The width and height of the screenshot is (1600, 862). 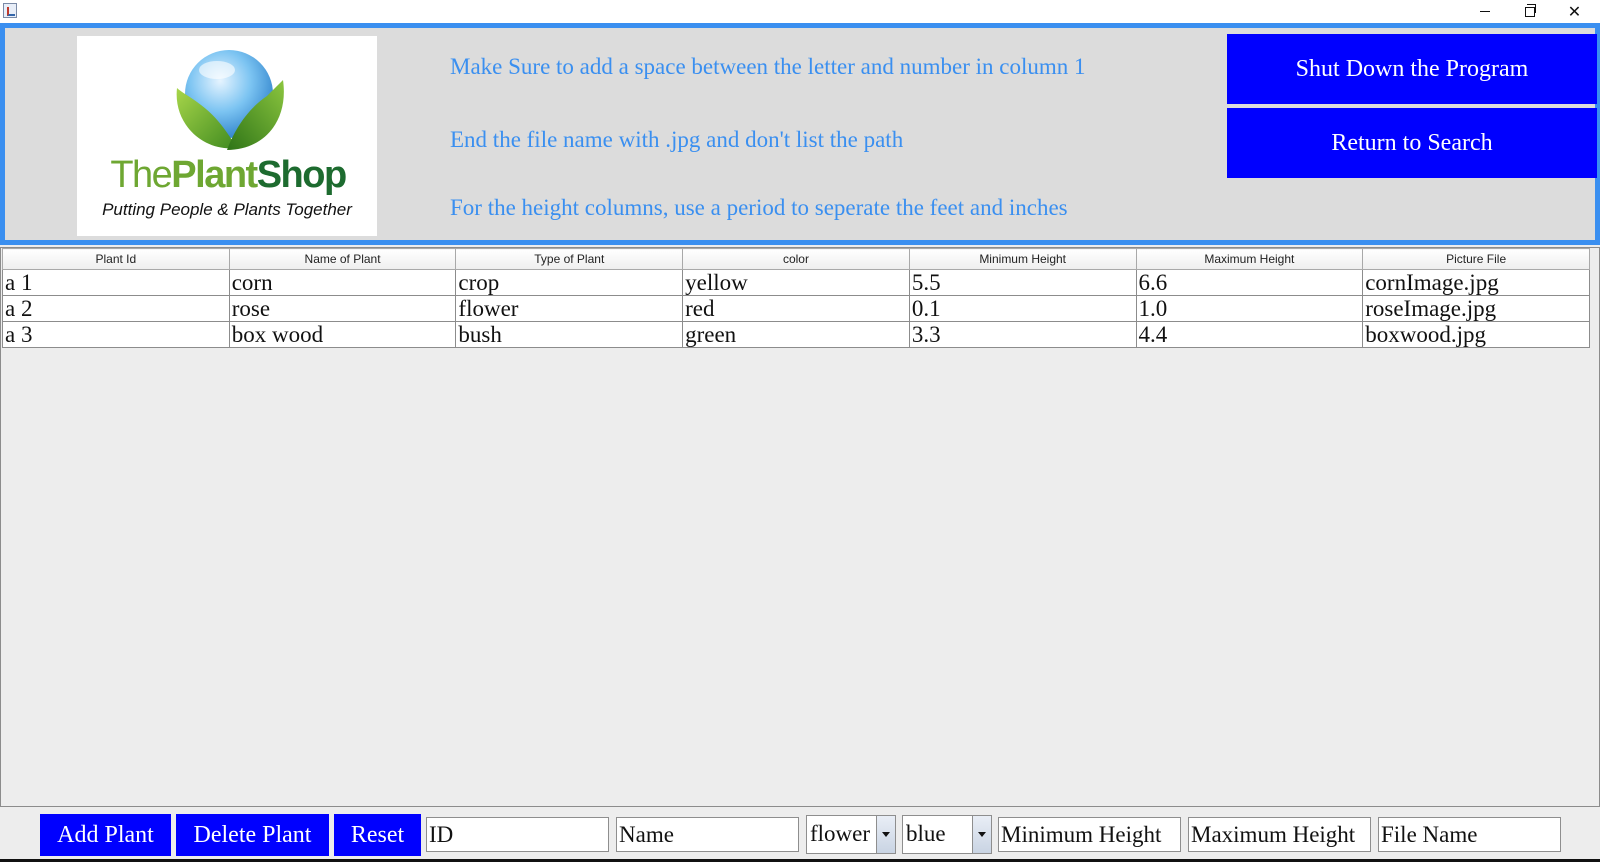 I want to click on logo-word-plant: Plant, so click(x=214, y=175).